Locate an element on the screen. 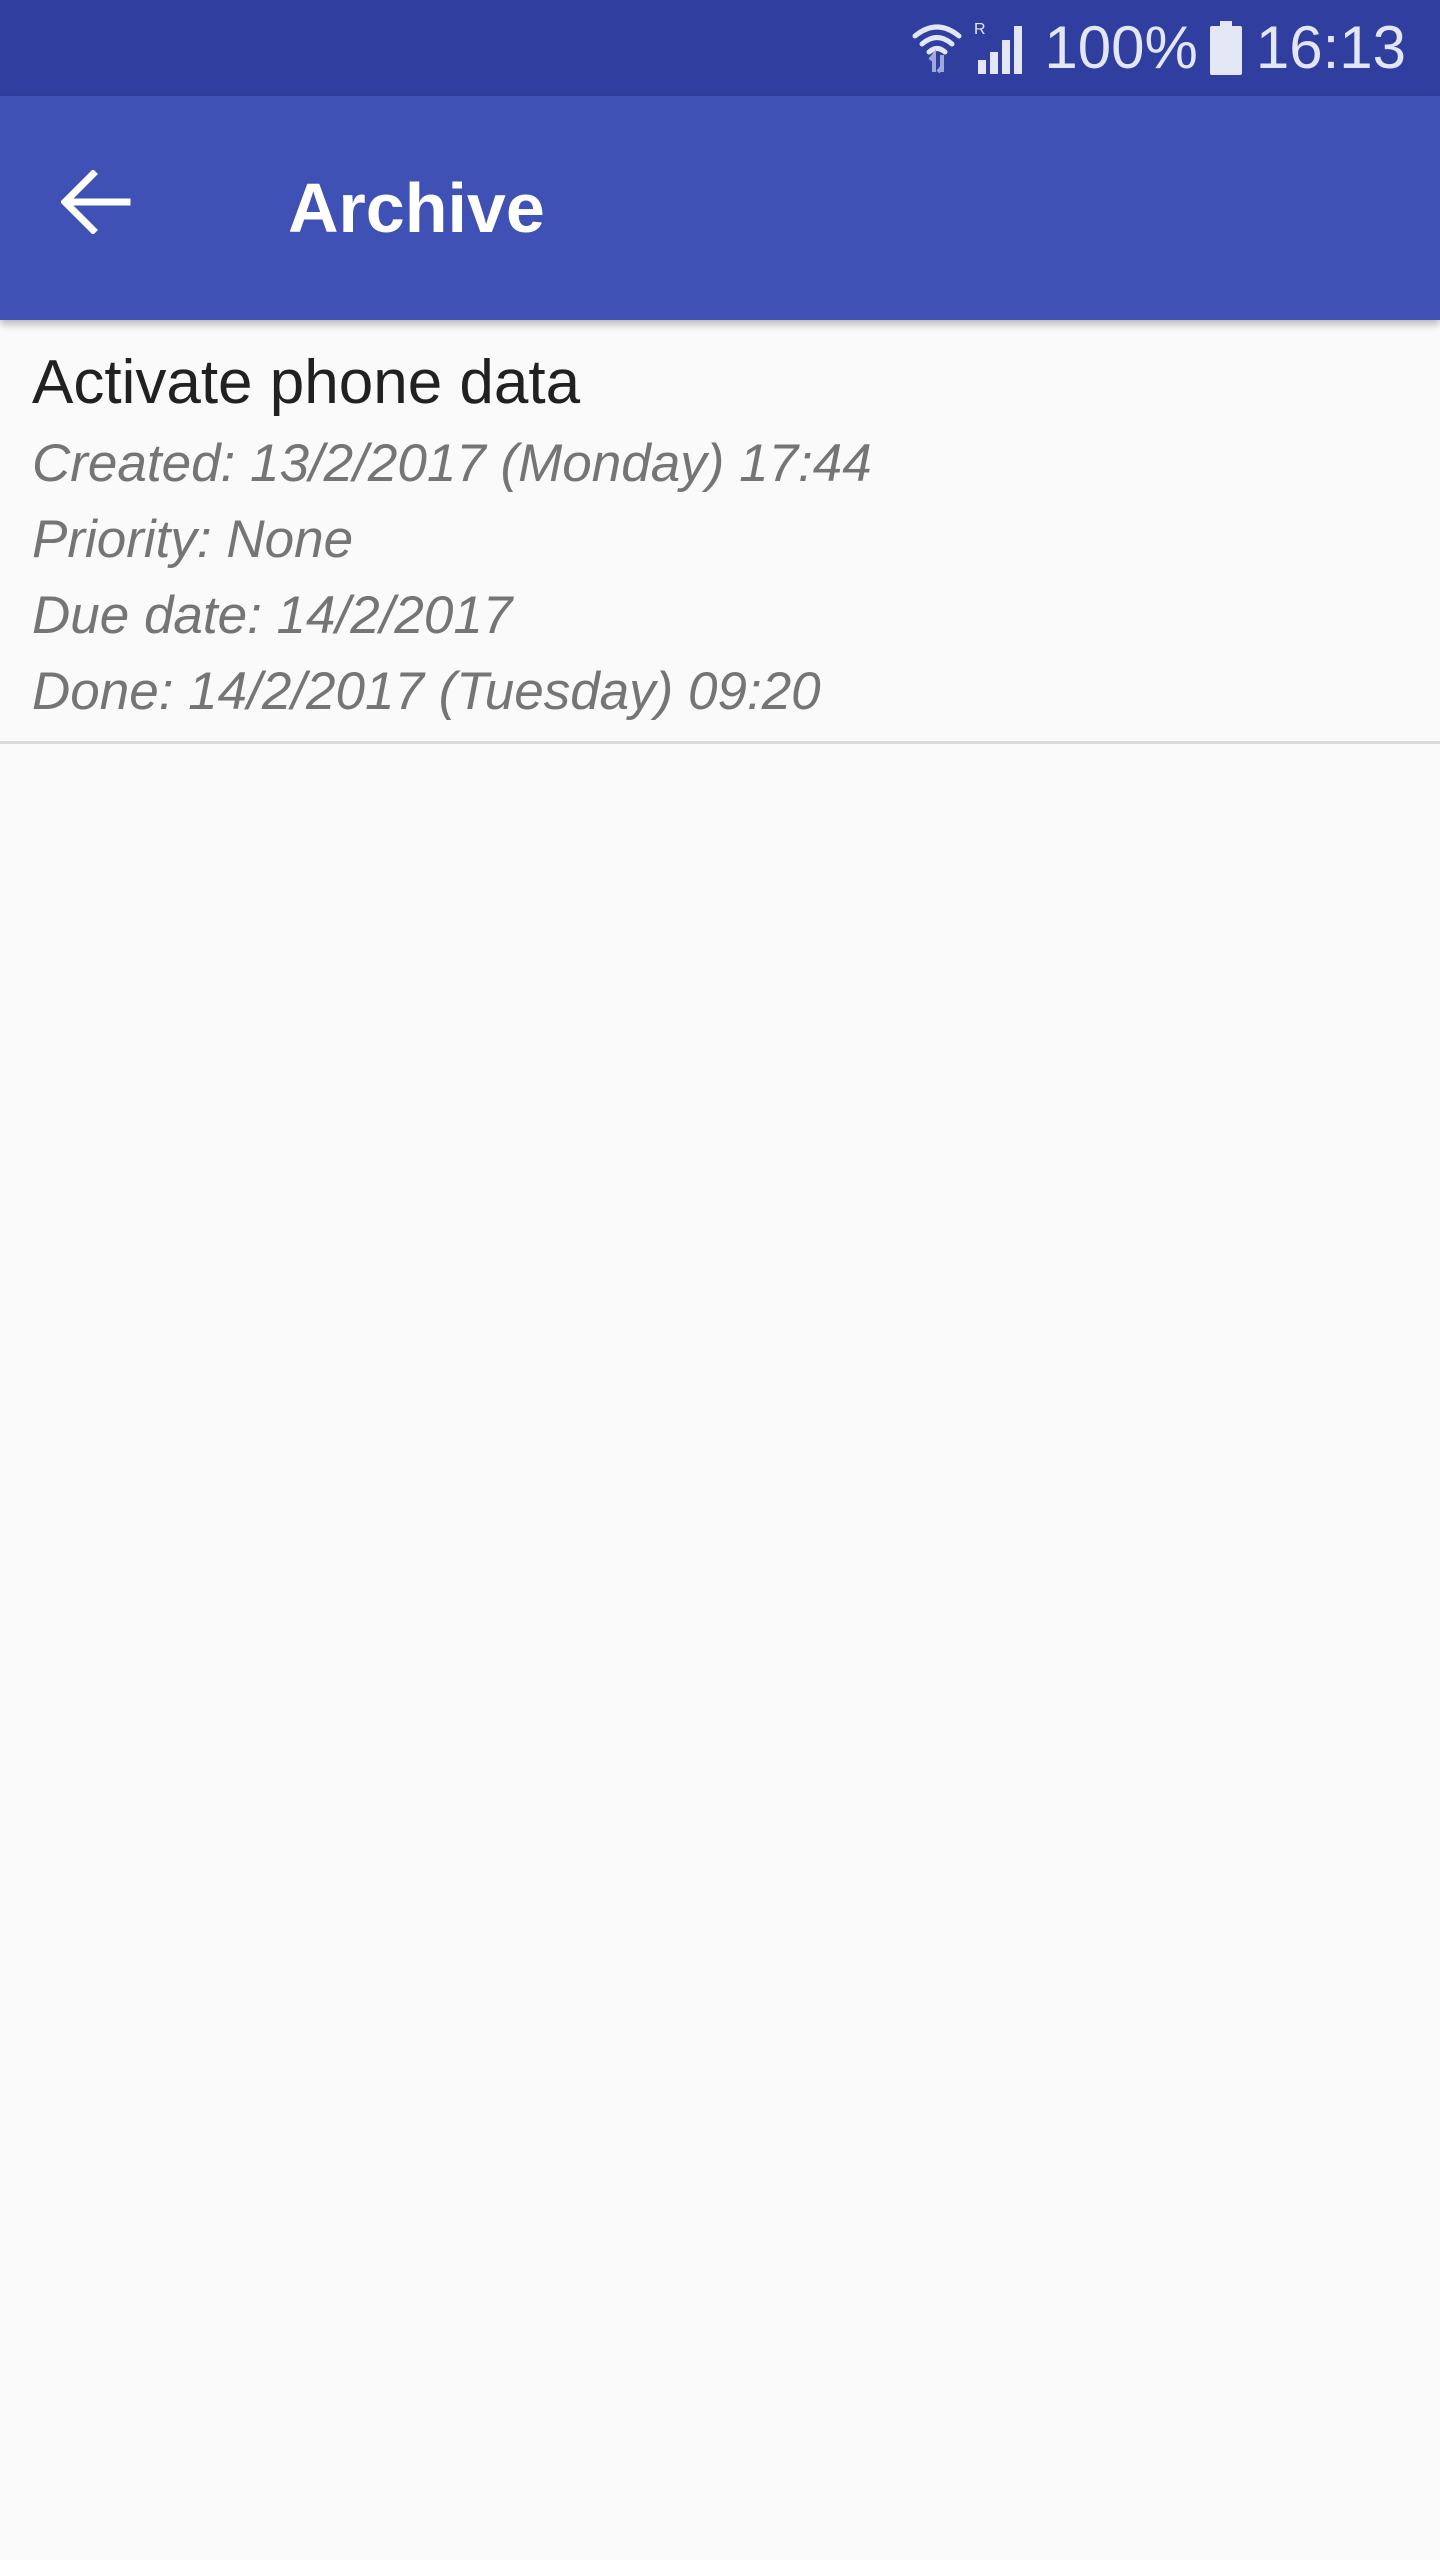  back-button is located at coordinates (96, 204).